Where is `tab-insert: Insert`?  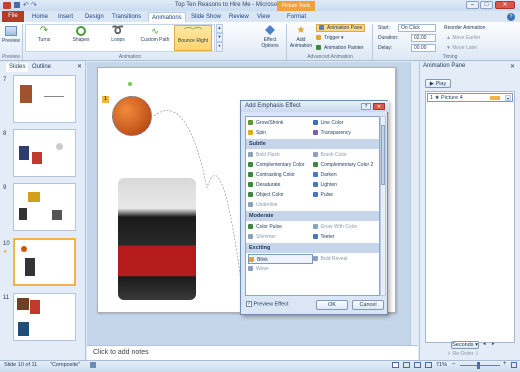
tab-insert: Insert is located at coordinates (65, 17).